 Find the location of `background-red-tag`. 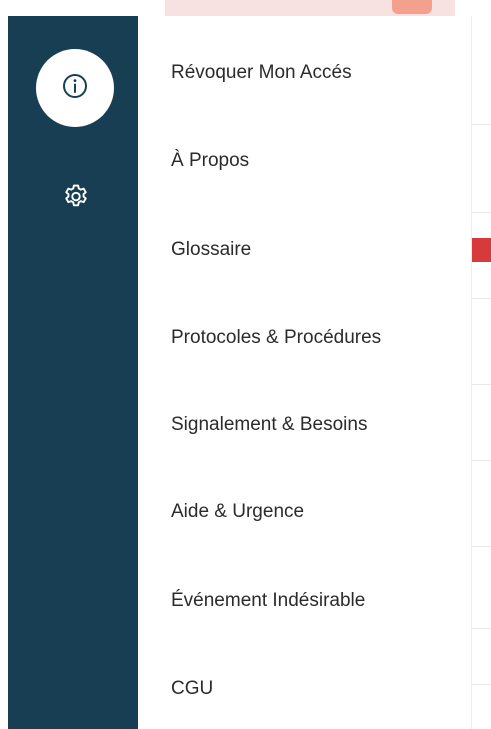

background-red-tag is located at coordinates (481, 250).